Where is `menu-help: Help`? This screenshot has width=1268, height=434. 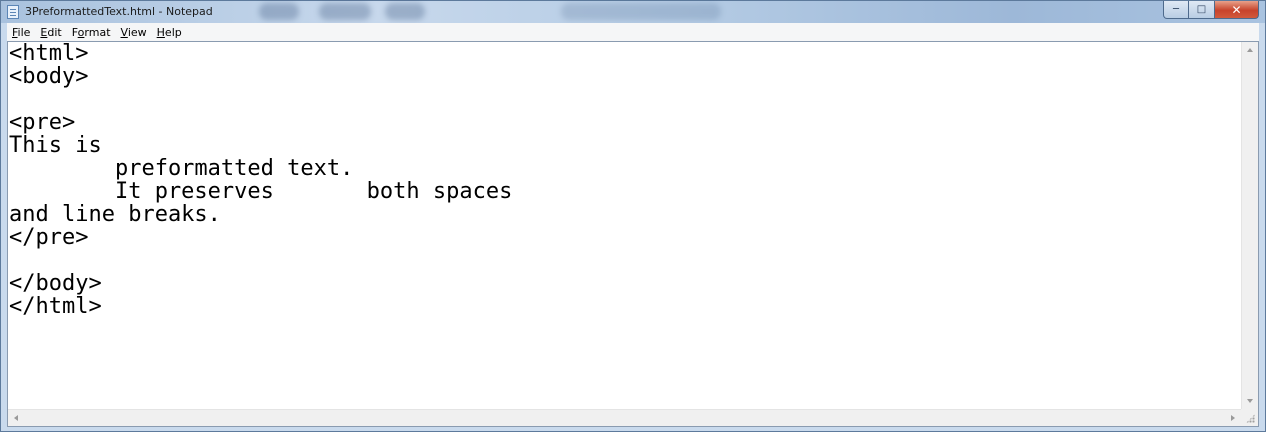
menu-help: Help is located at coordinates (169, 32).